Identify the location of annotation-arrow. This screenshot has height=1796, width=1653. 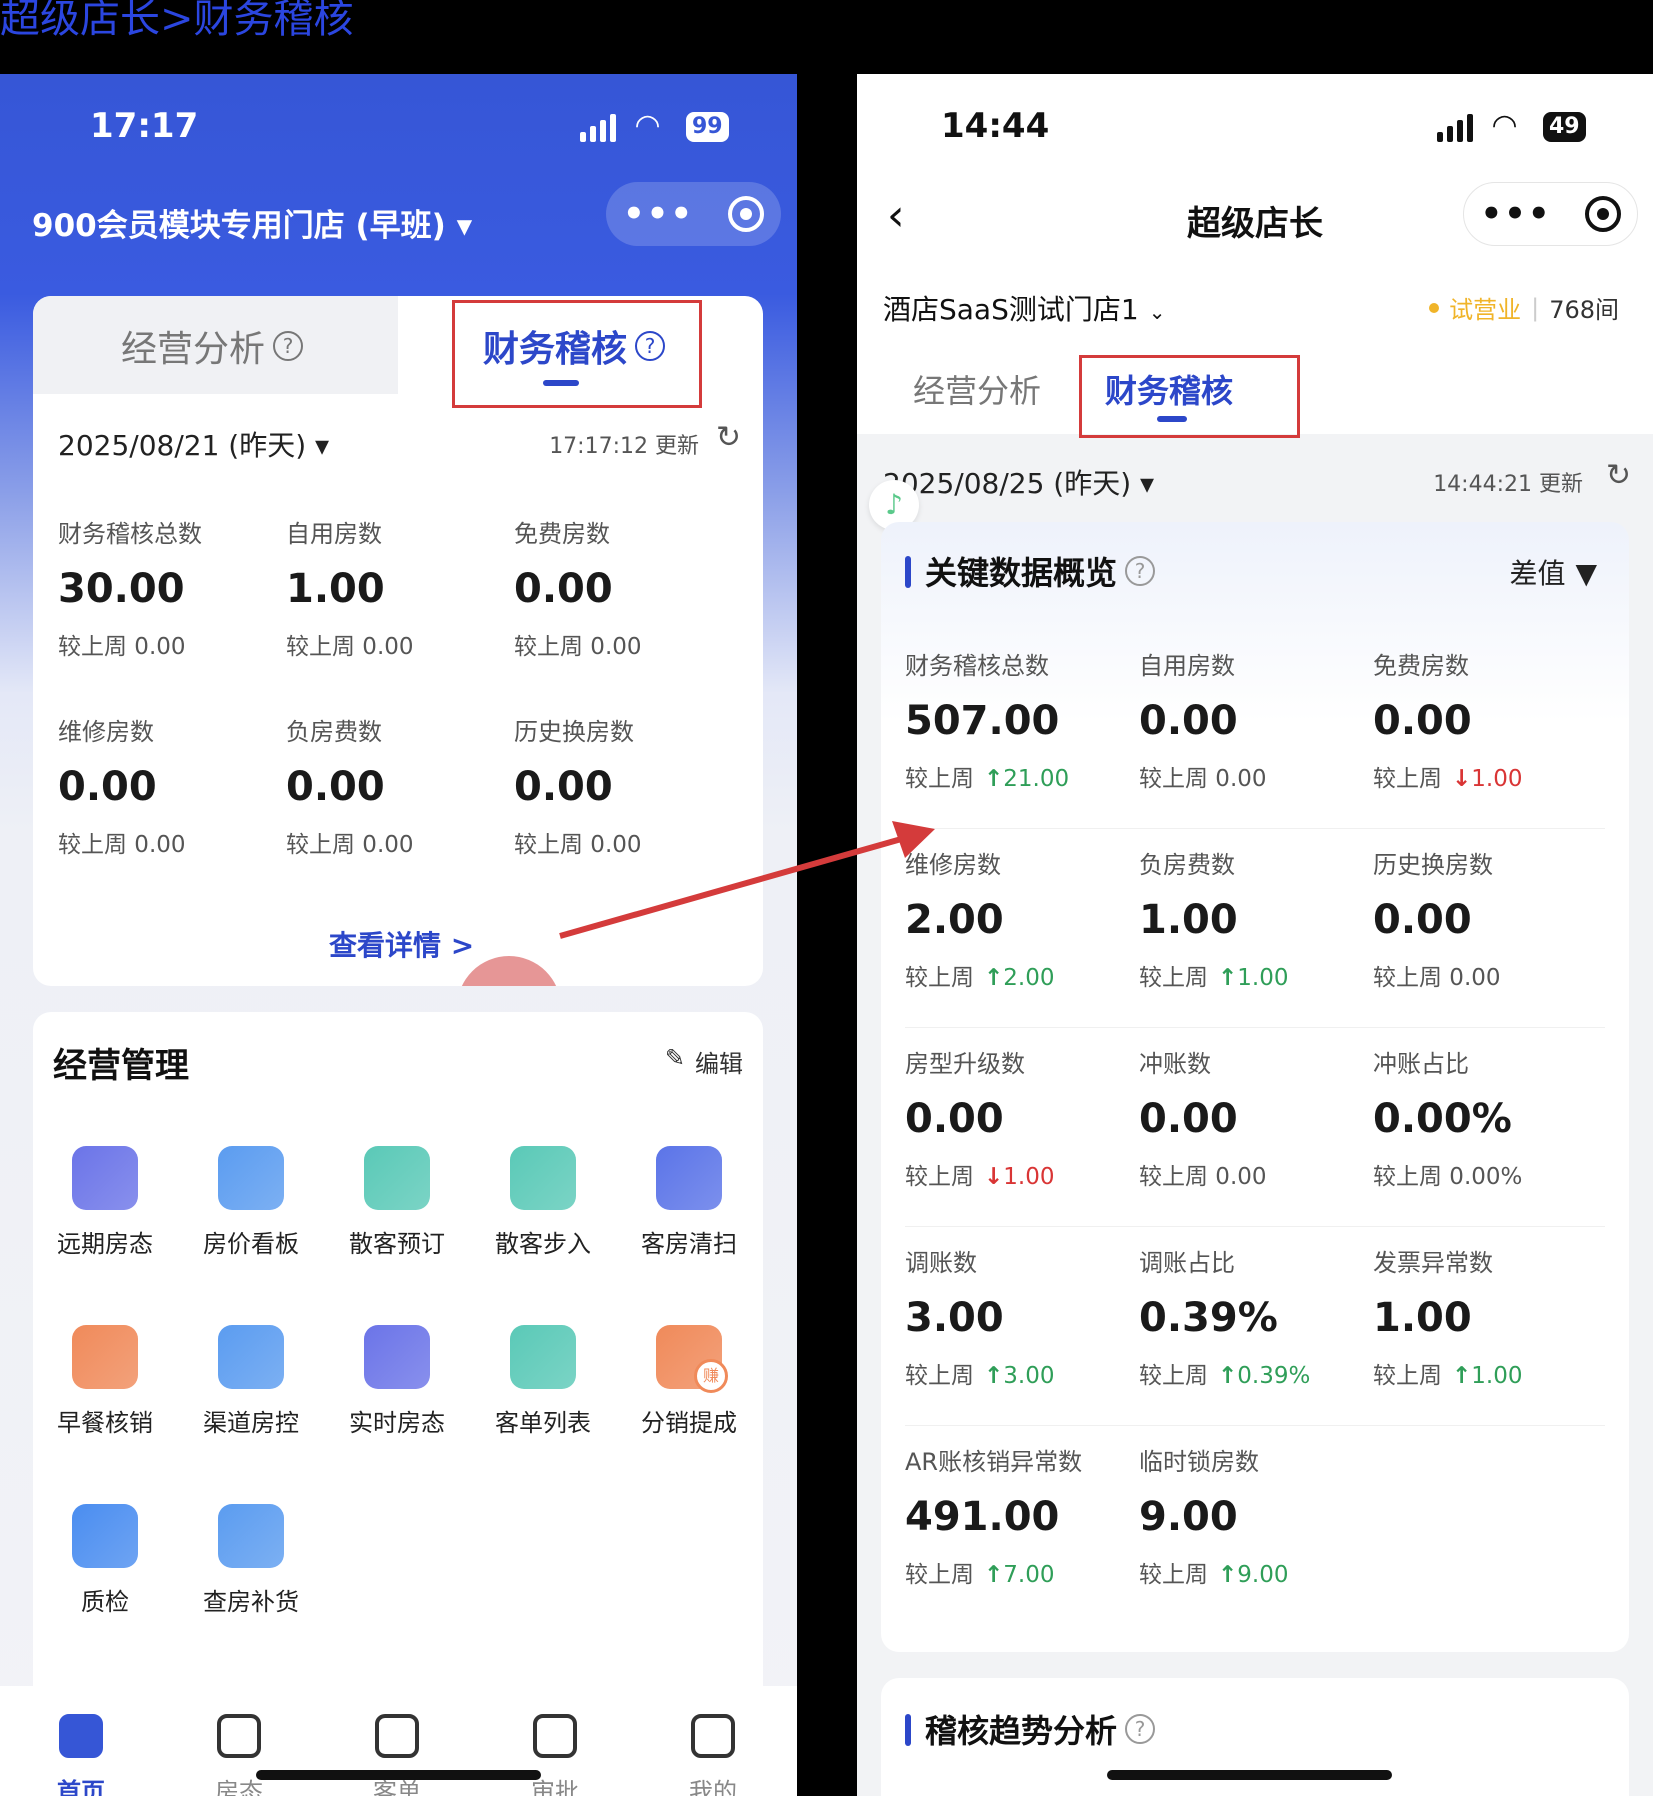
(747, 880).